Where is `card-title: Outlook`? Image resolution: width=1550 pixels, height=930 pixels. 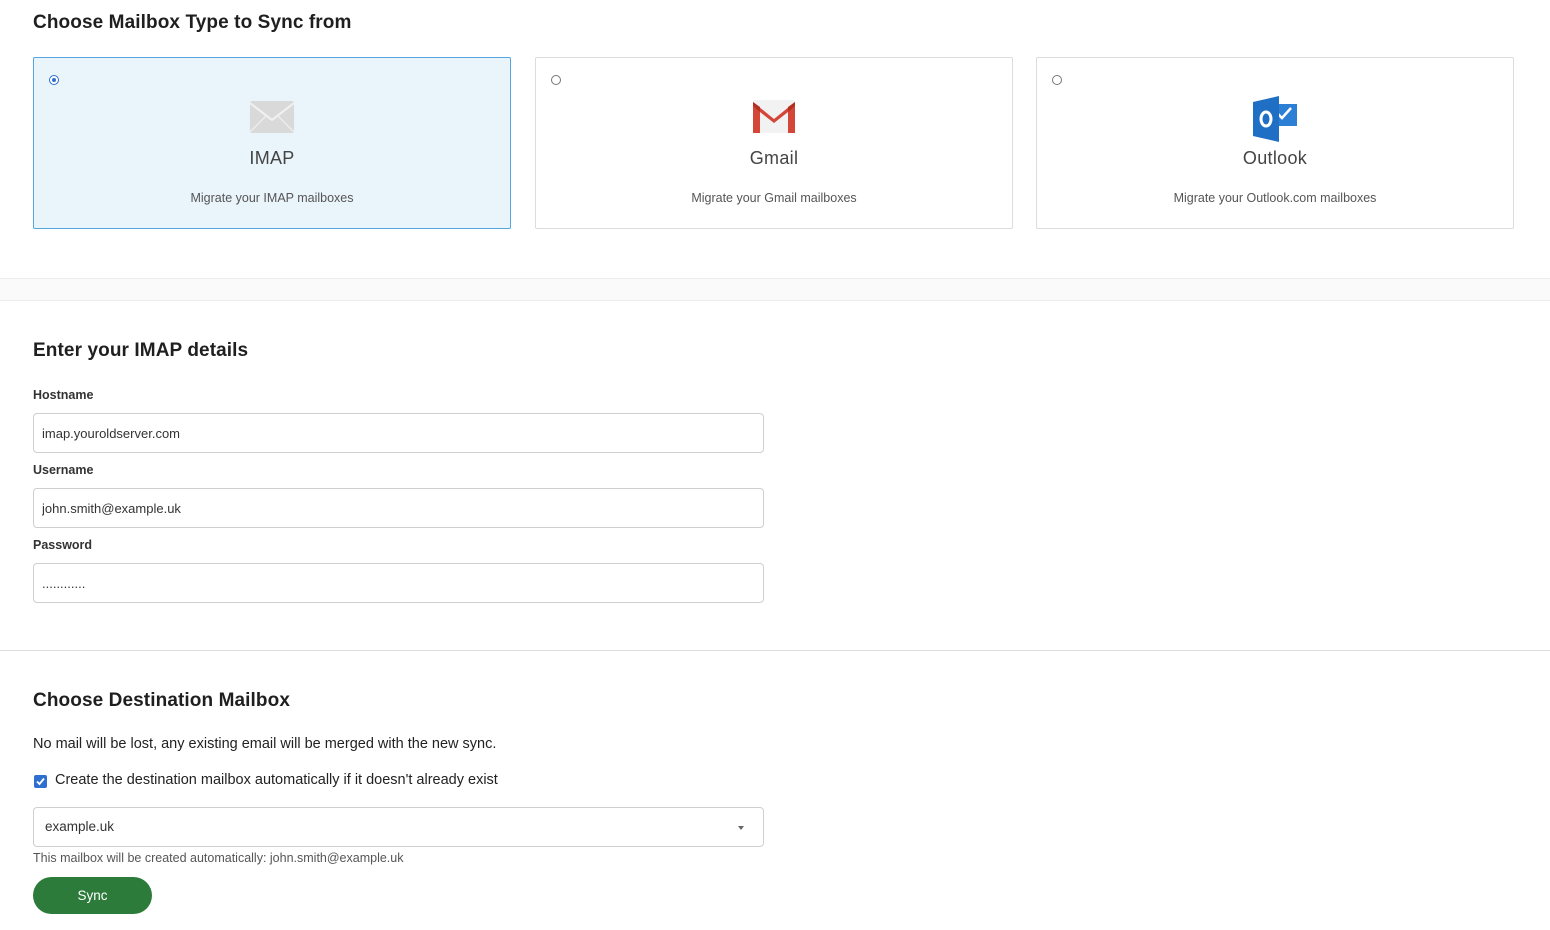
card-title: Outlook is located at coordinates (1275, 158).